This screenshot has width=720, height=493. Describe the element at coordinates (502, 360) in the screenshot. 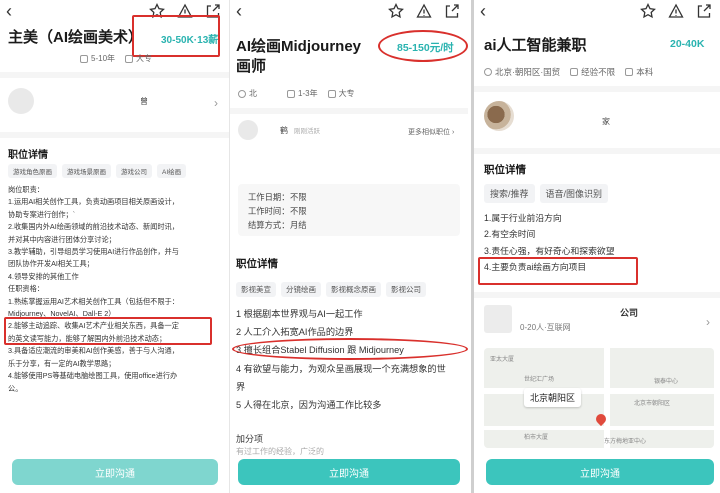

I see `map-label: 亚太大厦` at that location.